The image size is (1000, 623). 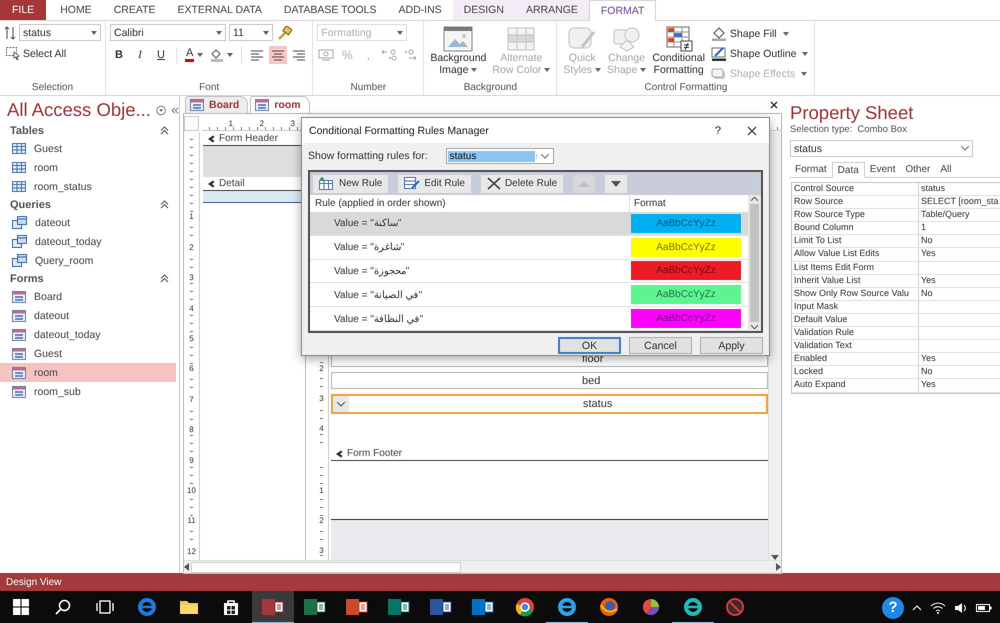 What do you see at coordinates (216, 104) in the screenshot?
I see `document-tab: Board` at bounding box center [216, 104].